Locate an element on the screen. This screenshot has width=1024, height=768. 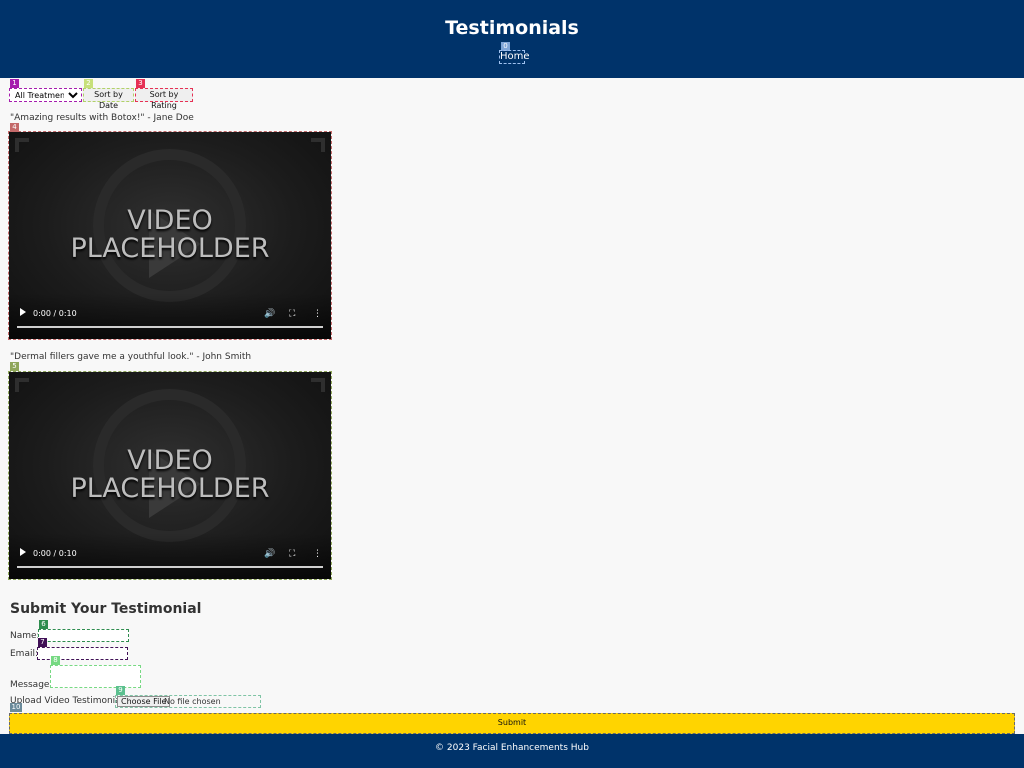
element-tag: 1 is located at coordinates (14, 83).